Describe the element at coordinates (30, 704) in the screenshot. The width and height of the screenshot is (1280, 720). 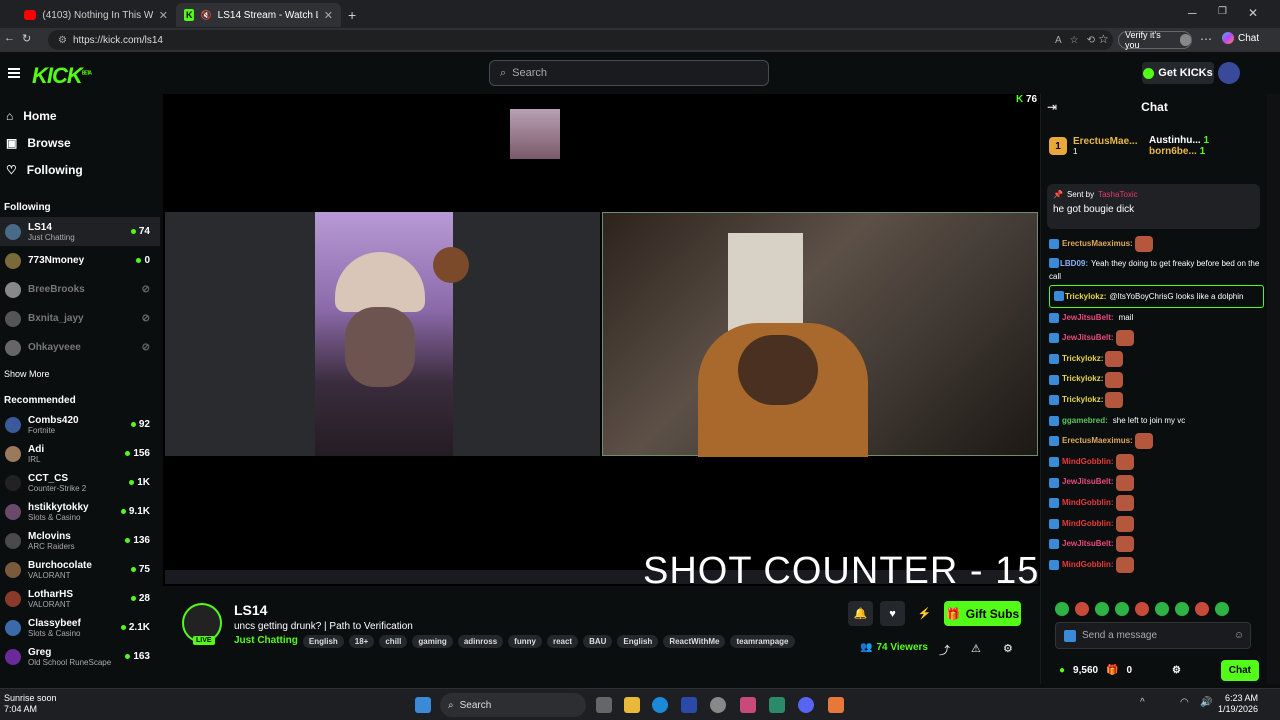
I see `weather-widget: Sunrise soon 7:04 AM` at that location.